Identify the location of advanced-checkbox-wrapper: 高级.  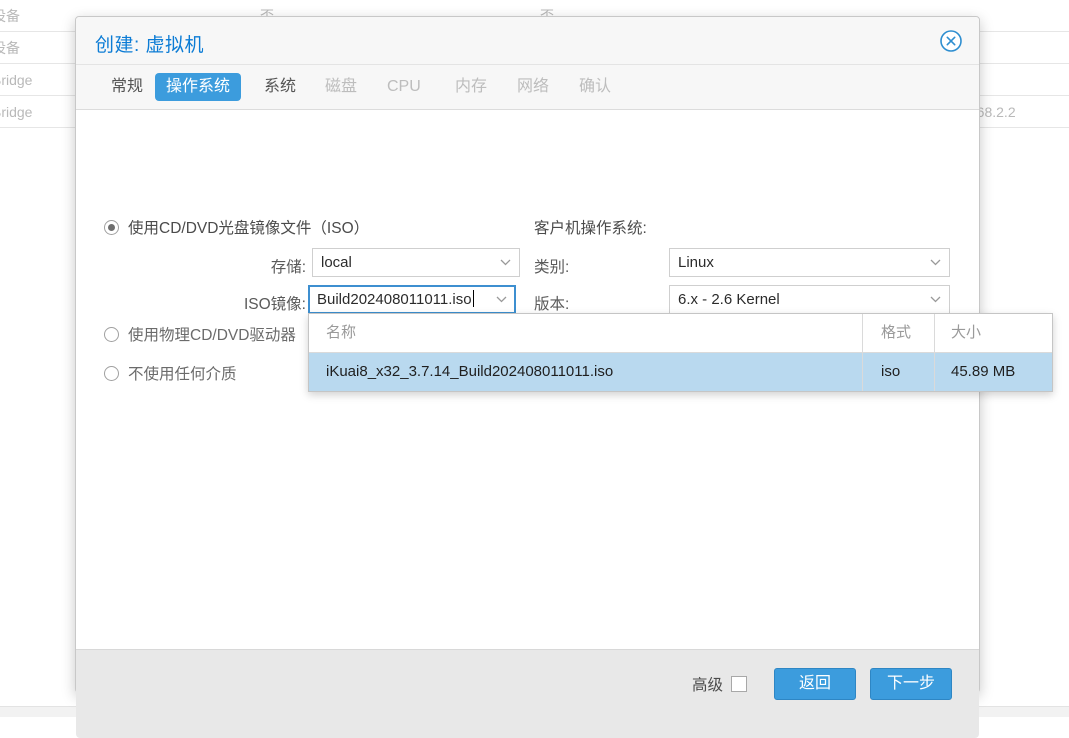
(719, 684).